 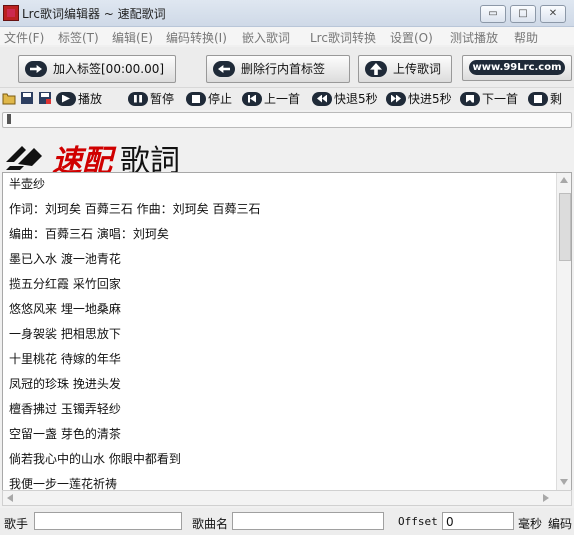 I want to click on more-button: 剩, so click(x=545, y=99).